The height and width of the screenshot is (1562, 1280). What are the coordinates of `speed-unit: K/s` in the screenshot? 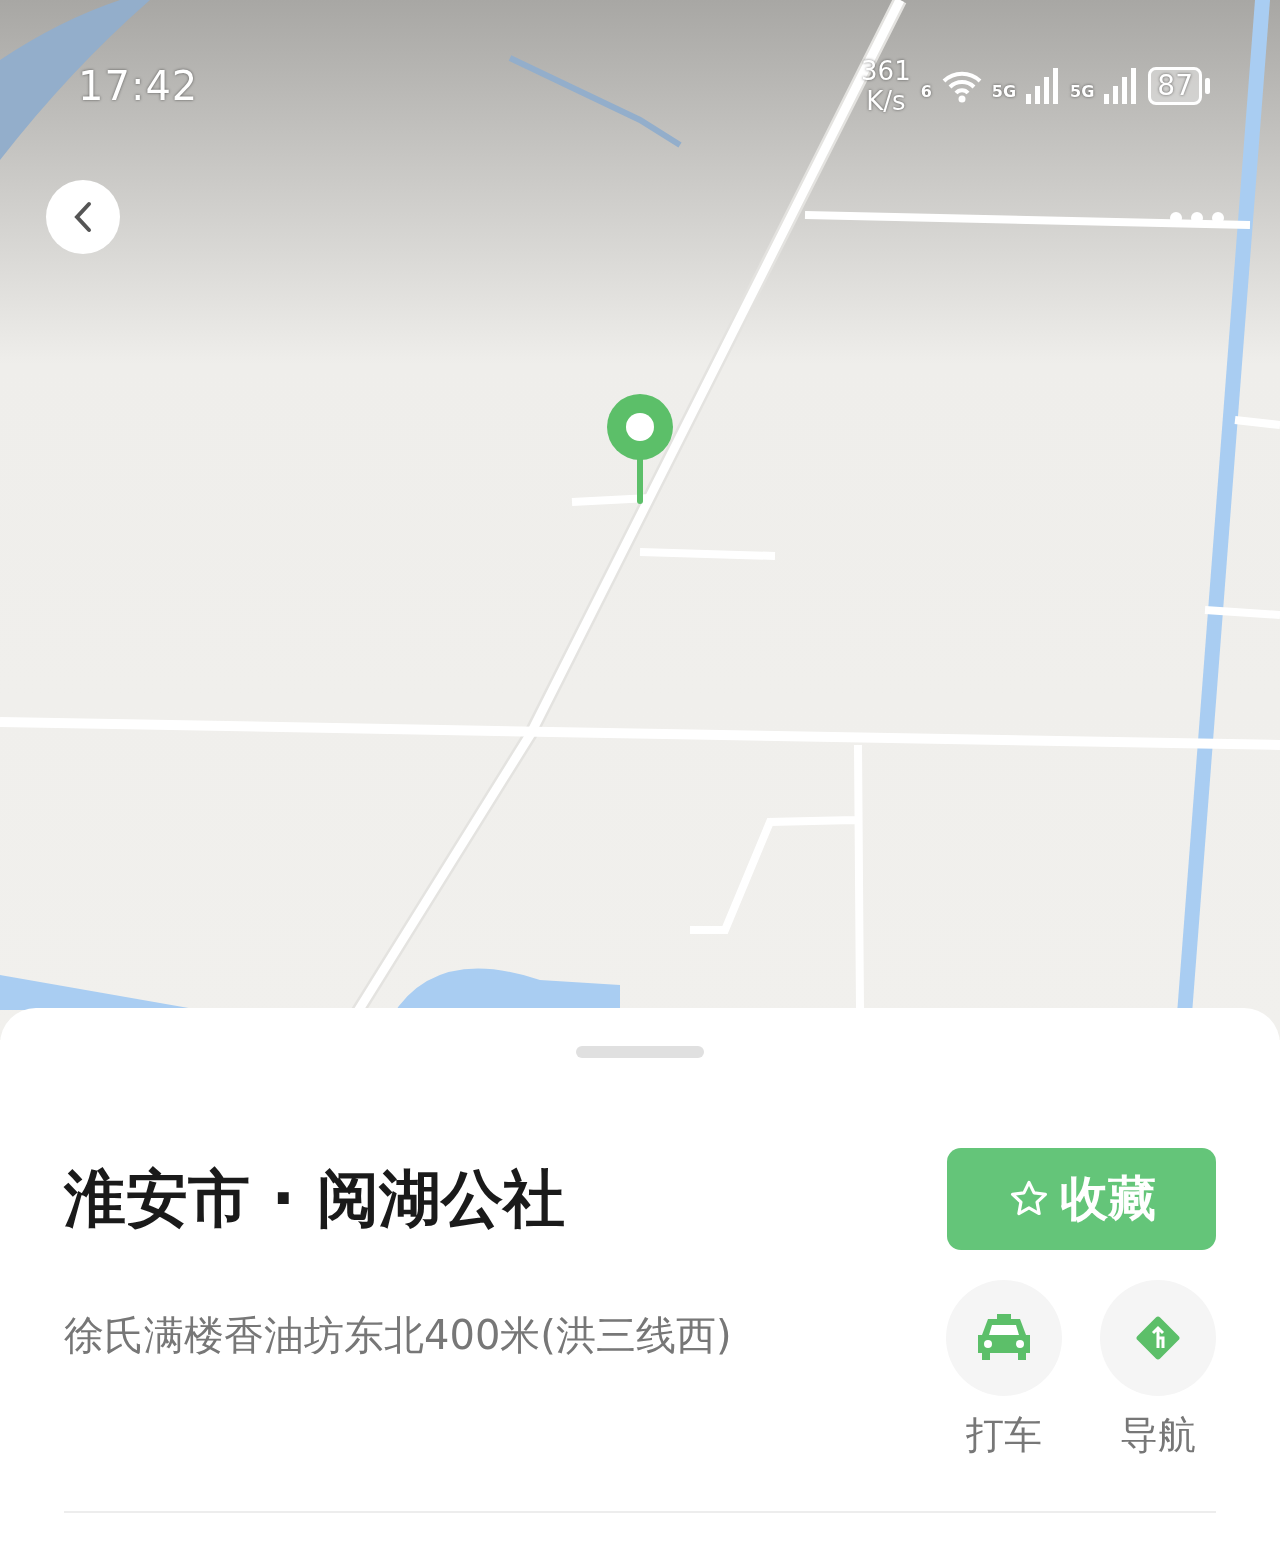 It's located at (886, 101).